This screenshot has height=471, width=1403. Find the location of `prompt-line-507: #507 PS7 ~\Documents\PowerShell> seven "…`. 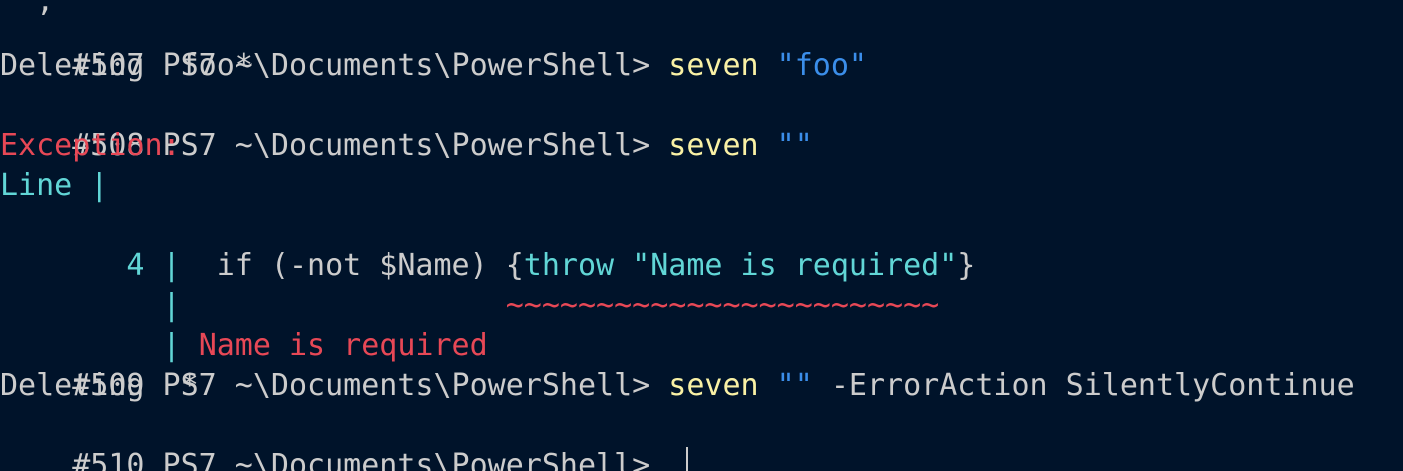

prompt-line-507: #507 PS7 ~\Documents\PowerShell> seven "… is located at coordinates (433, 44).